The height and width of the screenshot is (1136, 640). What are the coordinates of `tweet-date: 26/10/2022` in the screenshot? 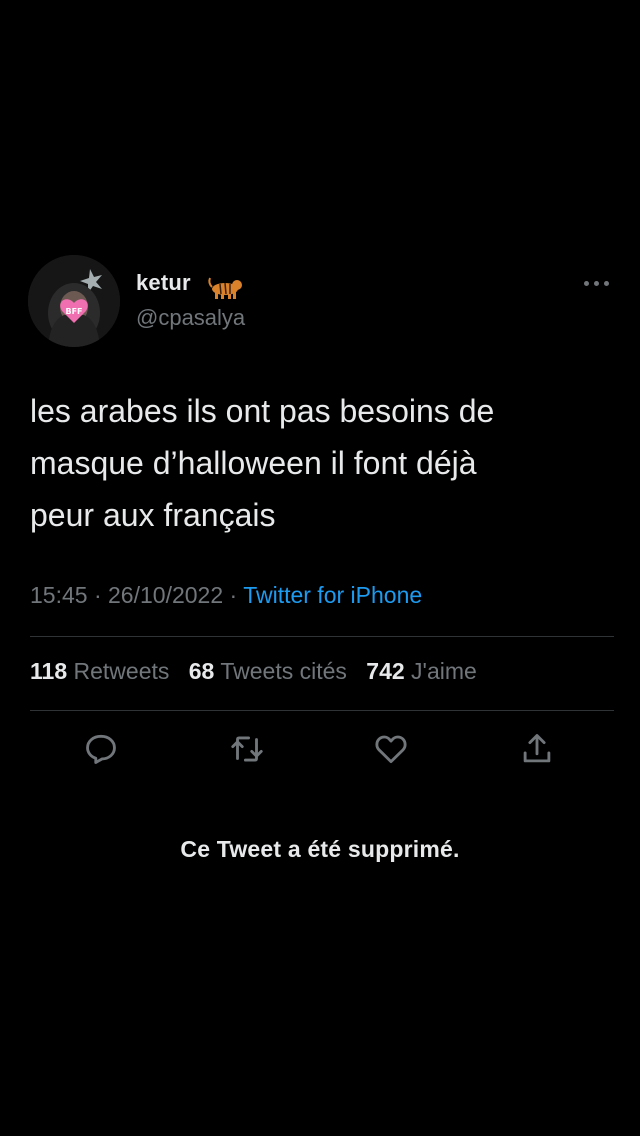 It's located at (166, 595).